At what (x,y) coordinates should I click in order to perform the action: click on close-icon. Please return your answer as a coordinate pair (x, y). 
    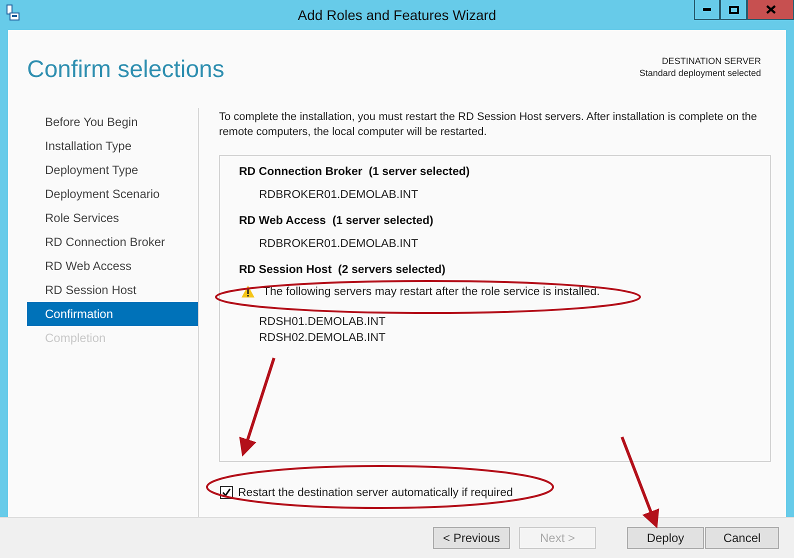
    Looking at the image, I should click on (771, 9).